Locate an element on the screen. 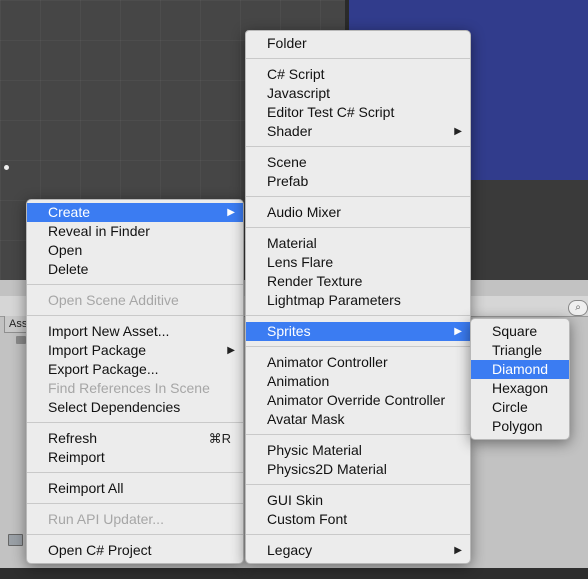 This screenshot has width=588, height=579. menu-item-label: Lens Flare is located at coordinates (300, 262).